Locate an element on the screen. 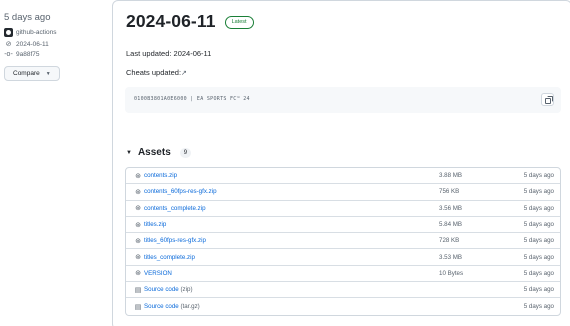 The width and height of the screenshot is (570, 326). avatar is located at coordinates (8, 32).